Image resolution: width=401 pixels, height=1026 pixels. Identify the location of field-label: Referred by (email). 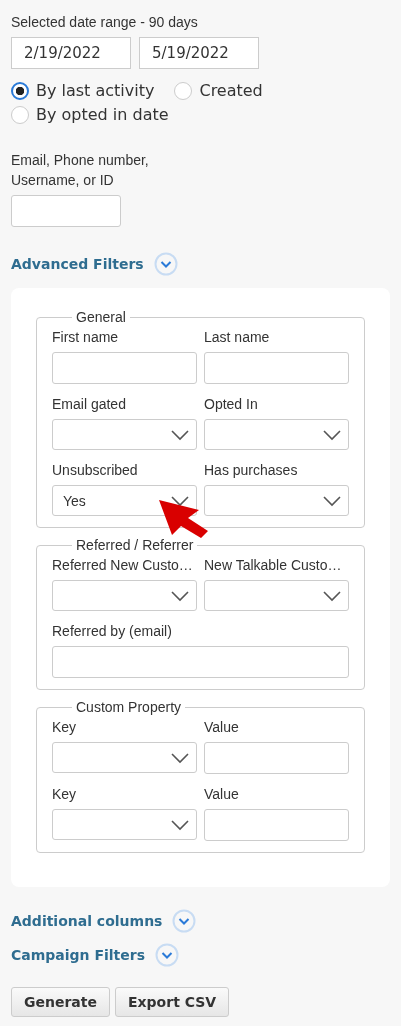
(112, 631).